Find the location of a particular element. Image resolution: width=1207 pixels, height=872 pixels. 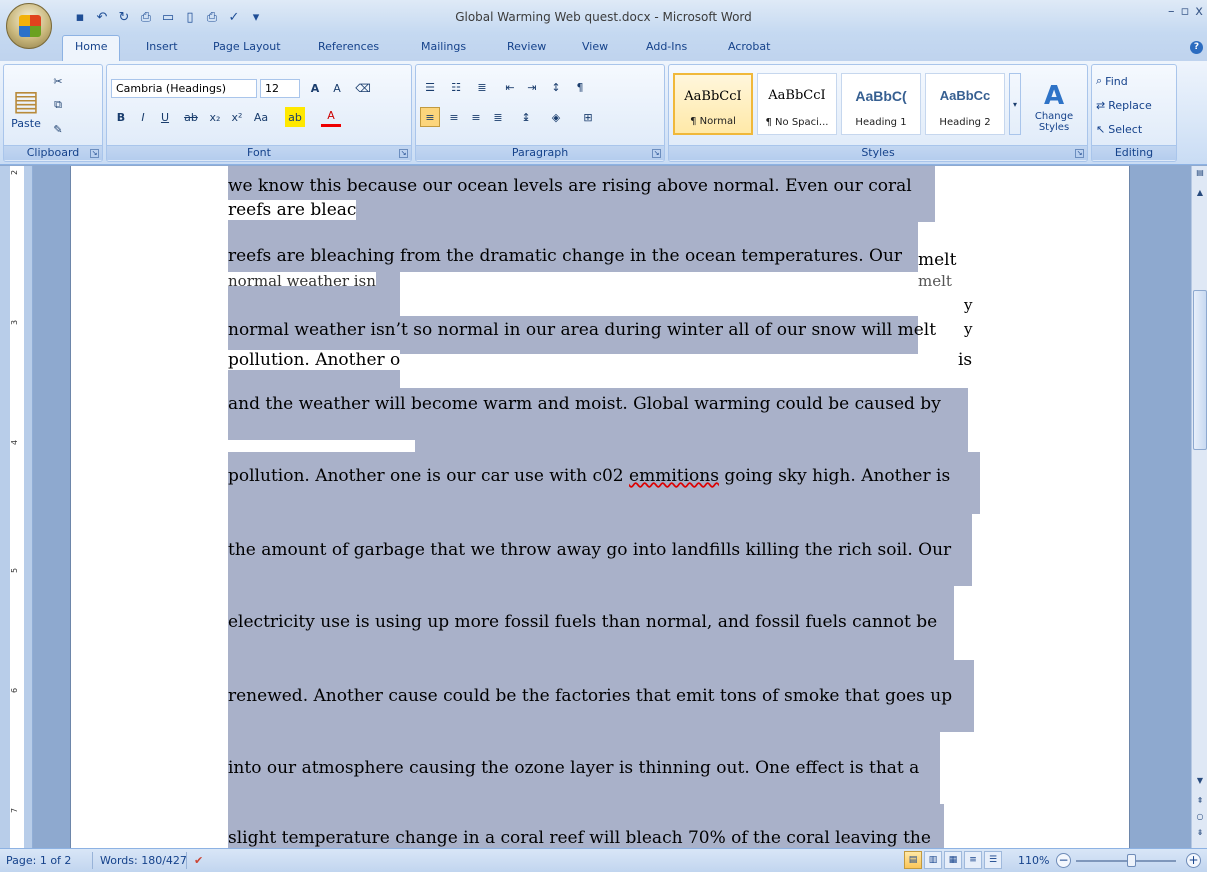

select-icon: ↖ is located at coordinates (1101, 129).